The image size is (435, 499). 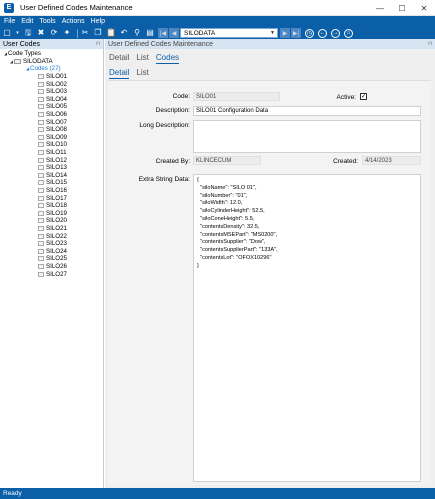 What do you see at coordinates (56, 77) in the screenshot?
I see `tree-item-label: SILO01` at bounding box center [56, 77].